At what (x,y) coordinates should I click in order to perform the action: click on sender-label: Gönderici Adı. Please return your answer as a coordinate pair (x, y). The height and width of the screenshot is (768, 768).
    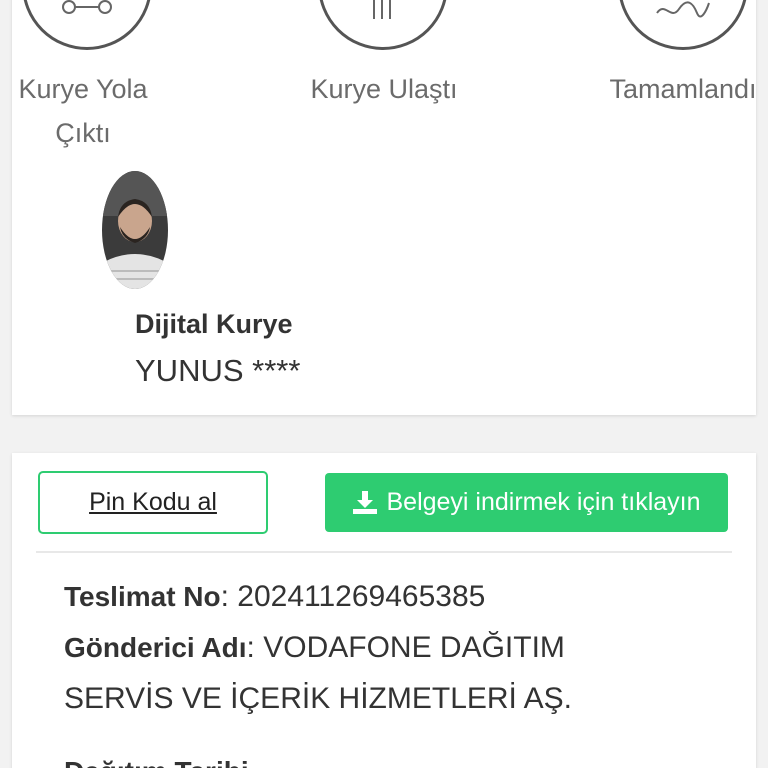
    Looking at the image, I should click on (155, 647).